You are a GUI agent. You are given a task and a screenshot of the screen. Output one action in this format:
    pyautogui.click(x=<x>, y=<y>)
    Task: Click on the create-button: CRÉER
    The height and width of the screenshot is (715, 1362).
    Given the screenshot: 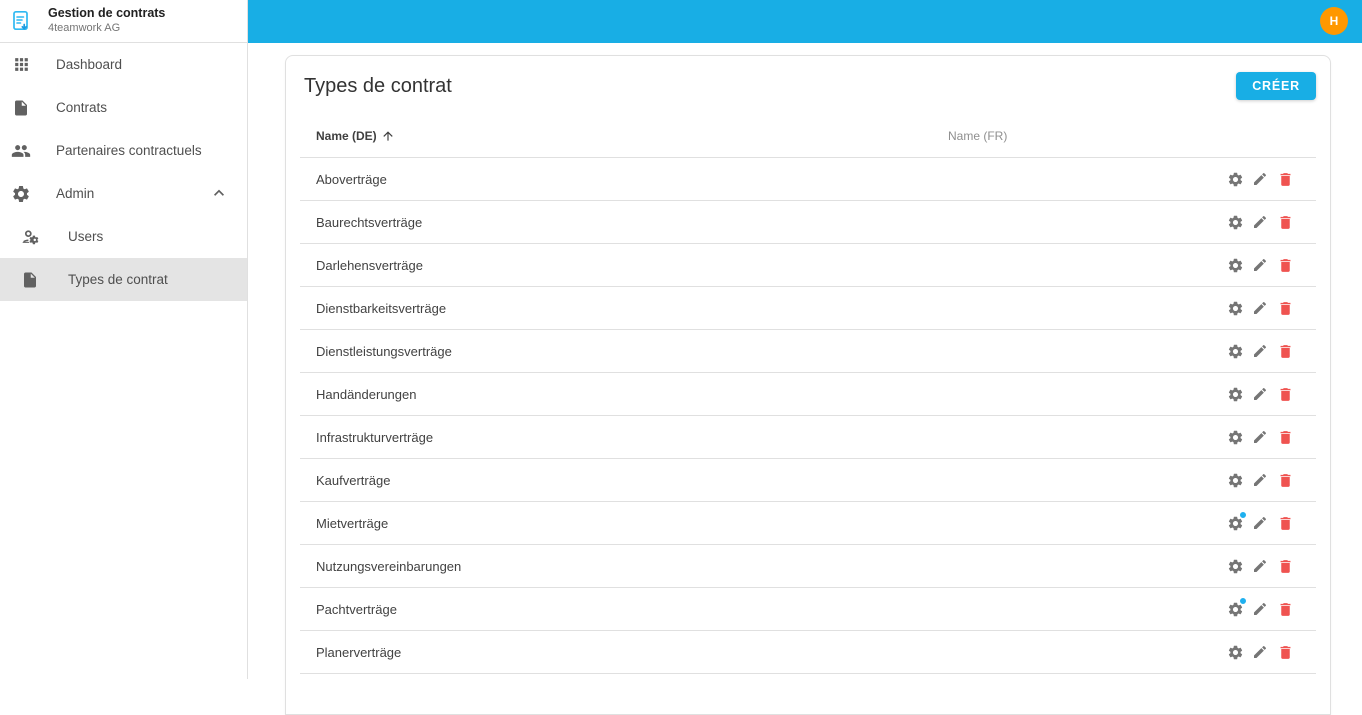 What is the action you would take?
    pyautogui.click(x=1276, y=86)
    